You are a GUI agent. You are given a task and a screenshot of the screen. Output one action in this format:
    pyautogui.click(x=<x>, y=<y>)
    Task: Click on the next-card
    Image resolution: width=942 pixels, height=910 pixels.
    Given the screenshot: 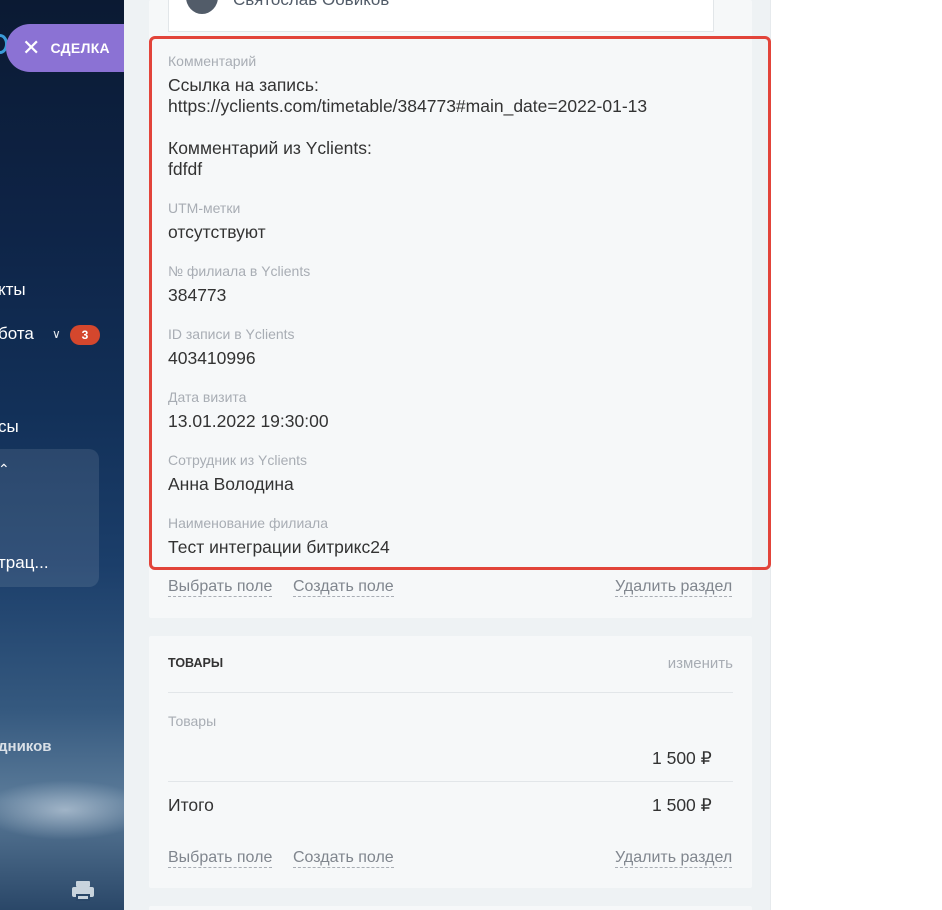 What is the action you would take?
    pyautogui.click(x=450, y=908)
    